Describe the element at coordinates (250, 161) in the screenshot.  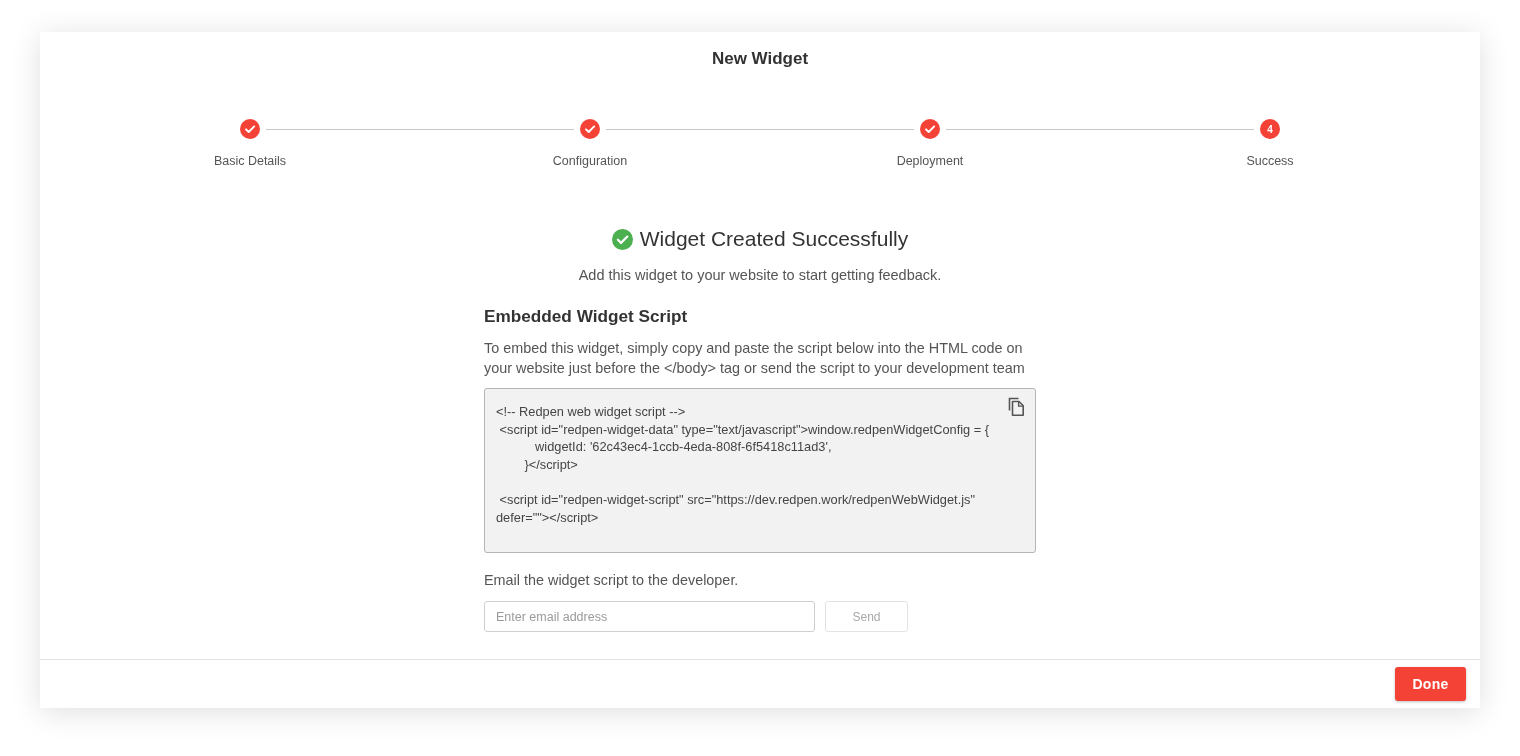
I see `step-label: Basic Details` at that location.